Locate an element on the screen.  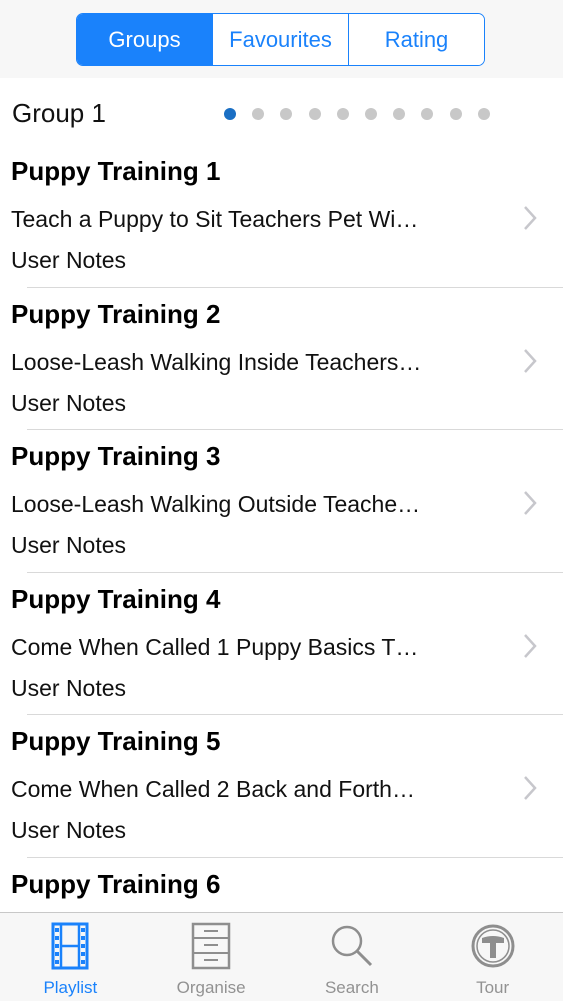
film-strip-icon is located at coordinates (70, 946).